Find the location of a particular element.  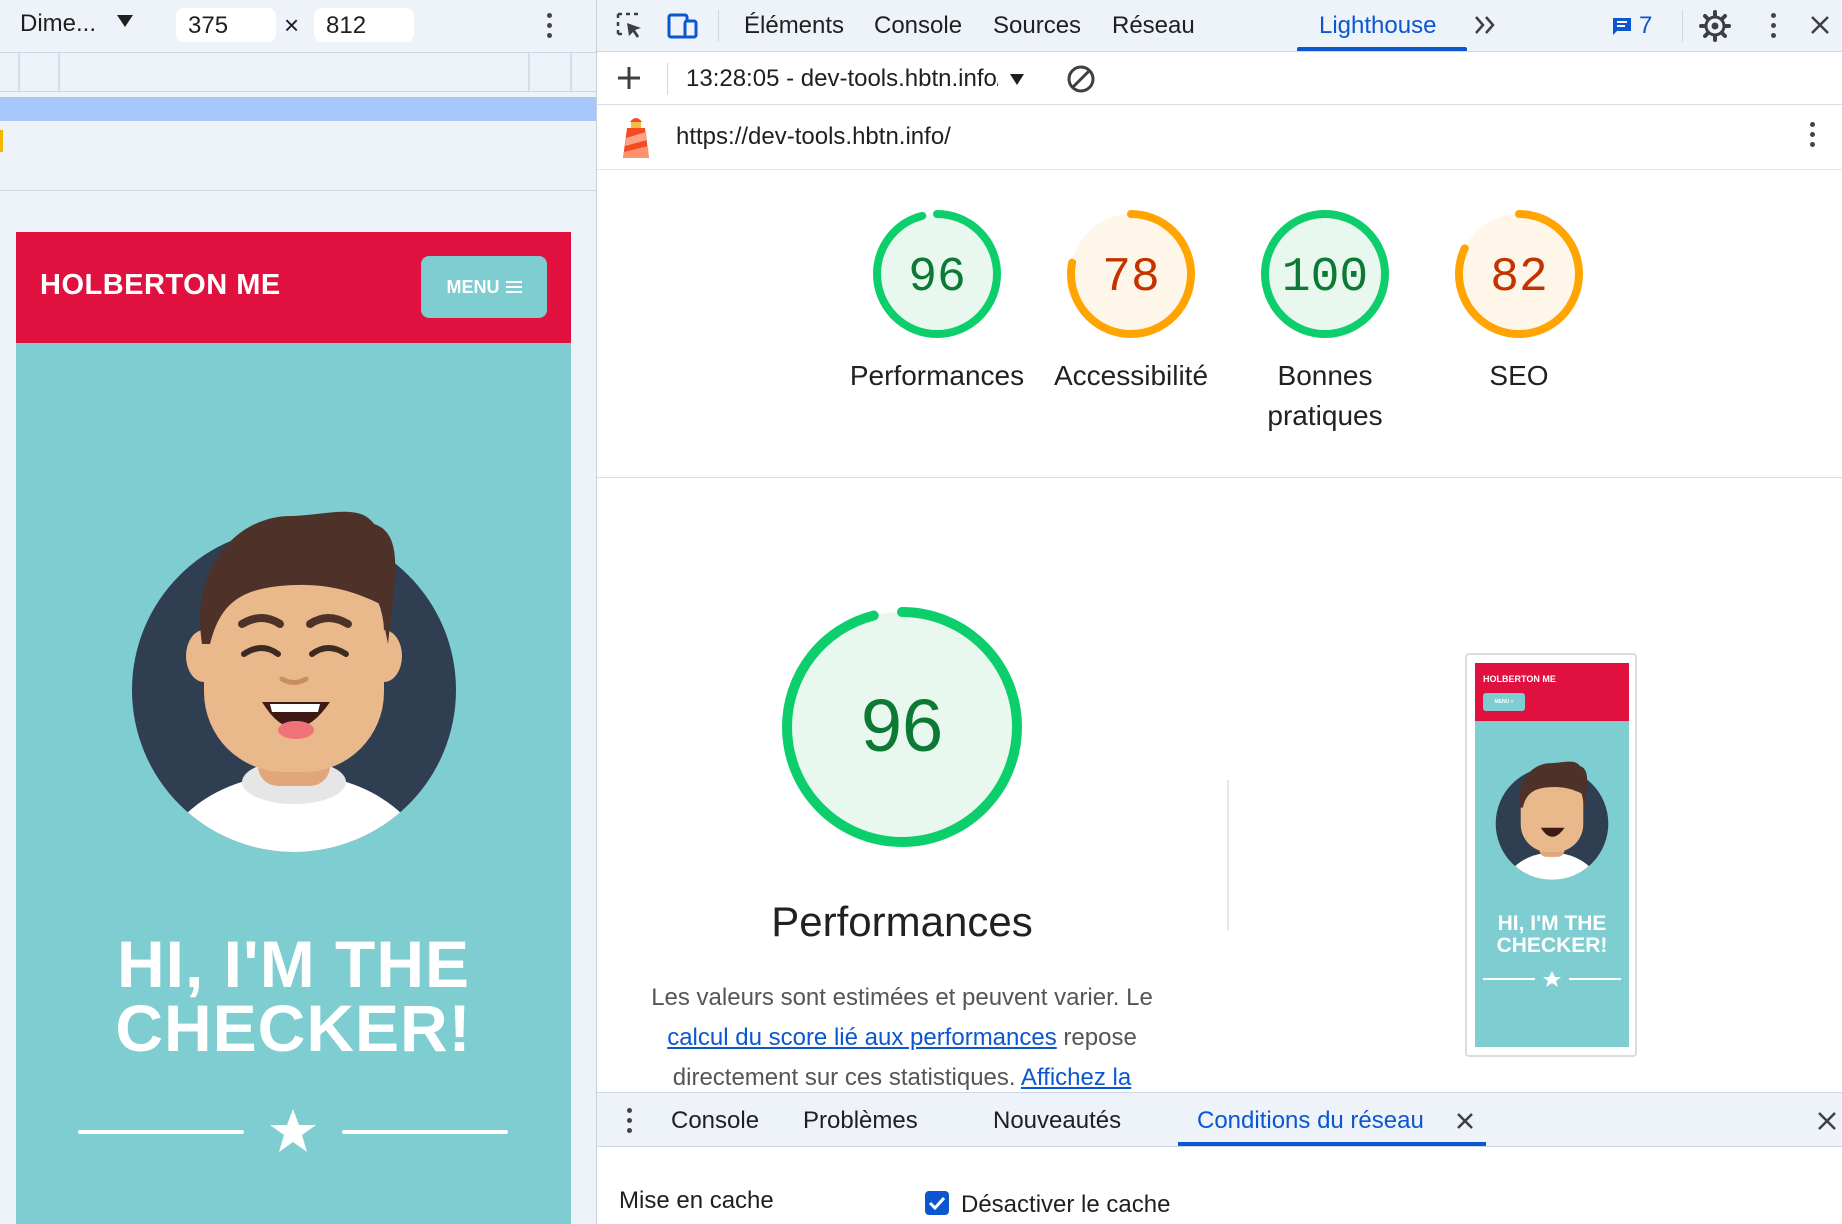

thumbnail-title: HI, I'M THE CHECKER! is located at coordinates (1552, 934).